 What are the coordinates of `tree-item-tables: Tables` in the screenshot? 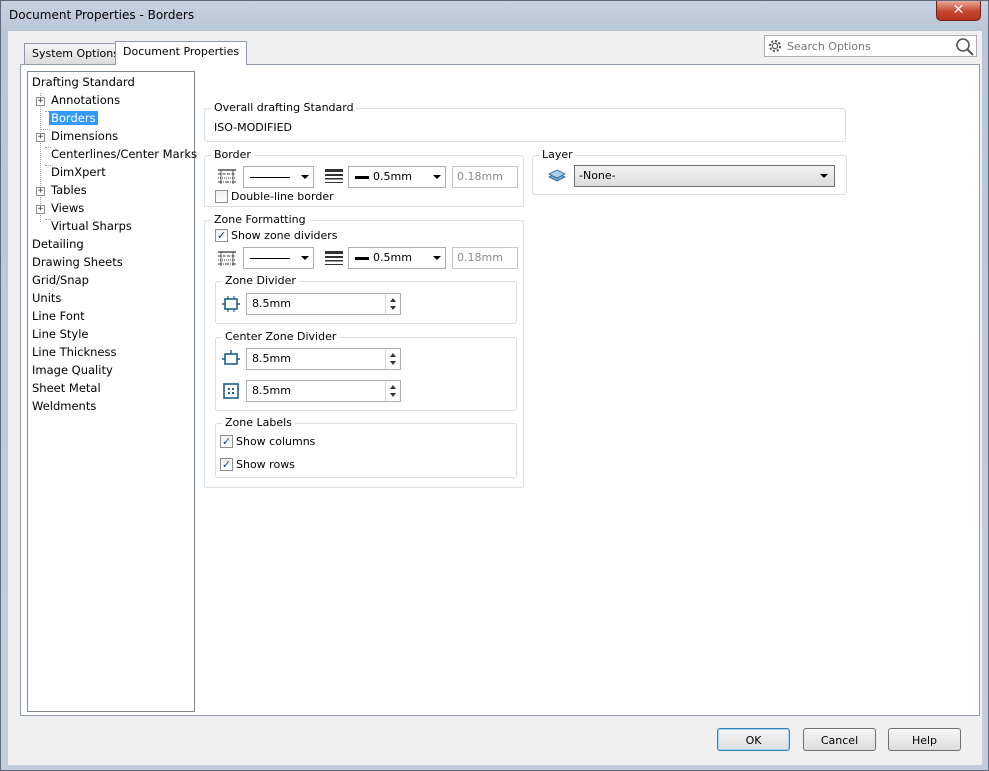 It's located at (69, 190).